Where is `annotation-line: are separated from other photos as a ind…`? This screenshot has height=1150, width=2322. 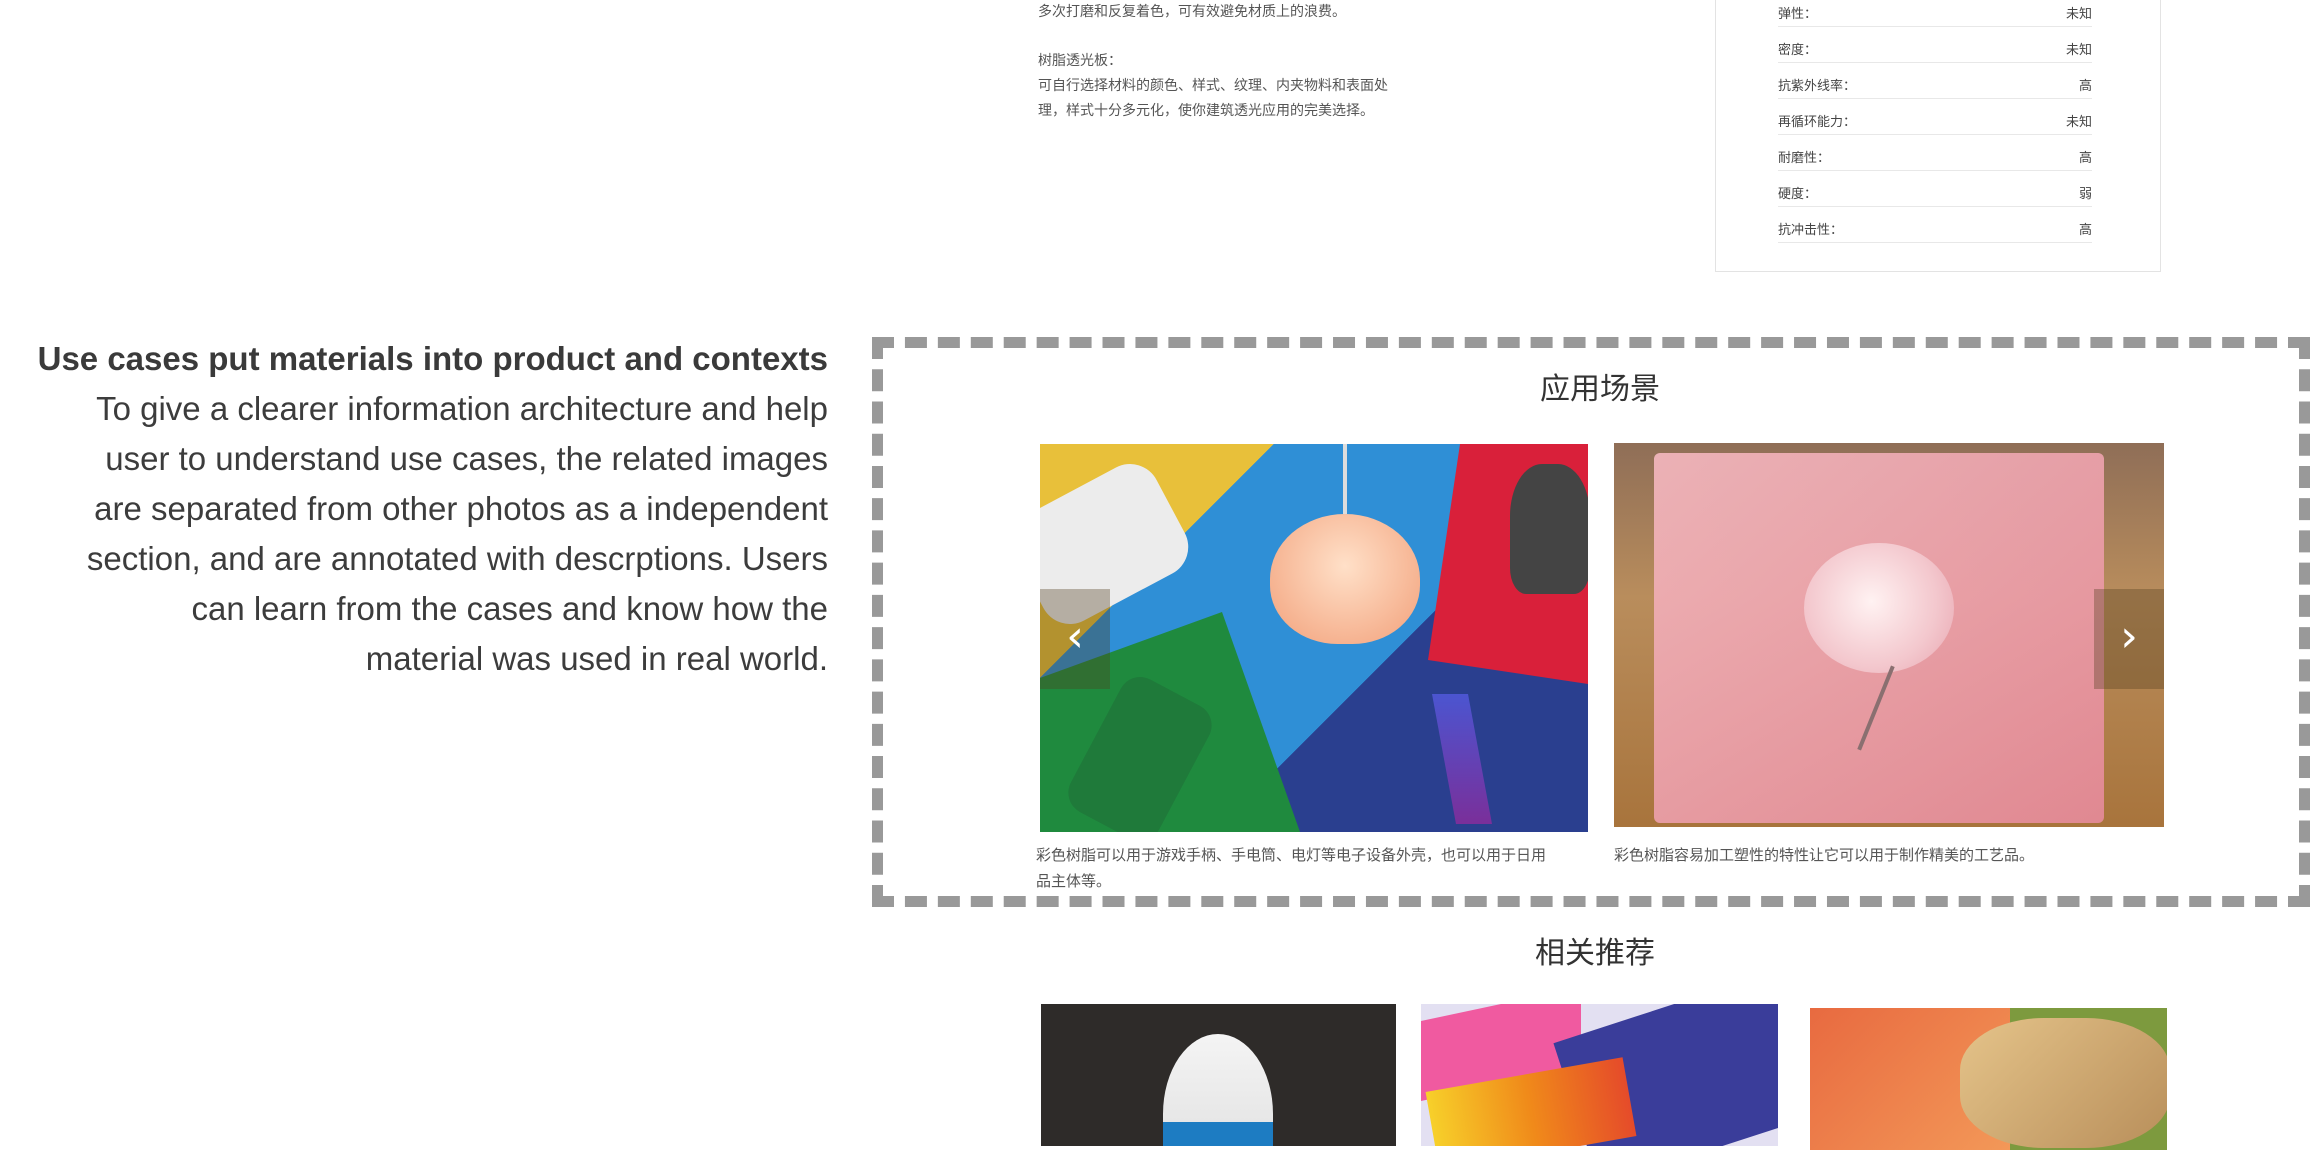
annotation-line: are separated from other photos as a ind… is located at coordinates (461, 508).